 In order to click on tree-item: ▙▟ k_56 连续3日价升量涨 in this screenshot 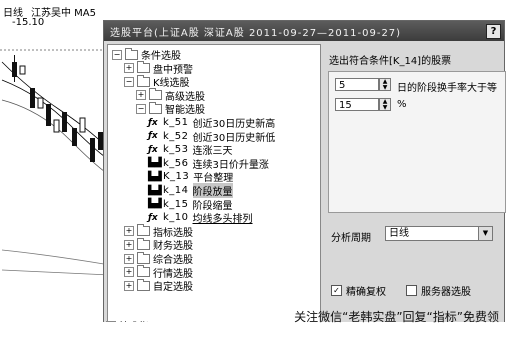, I will do `click(208, 164)`.